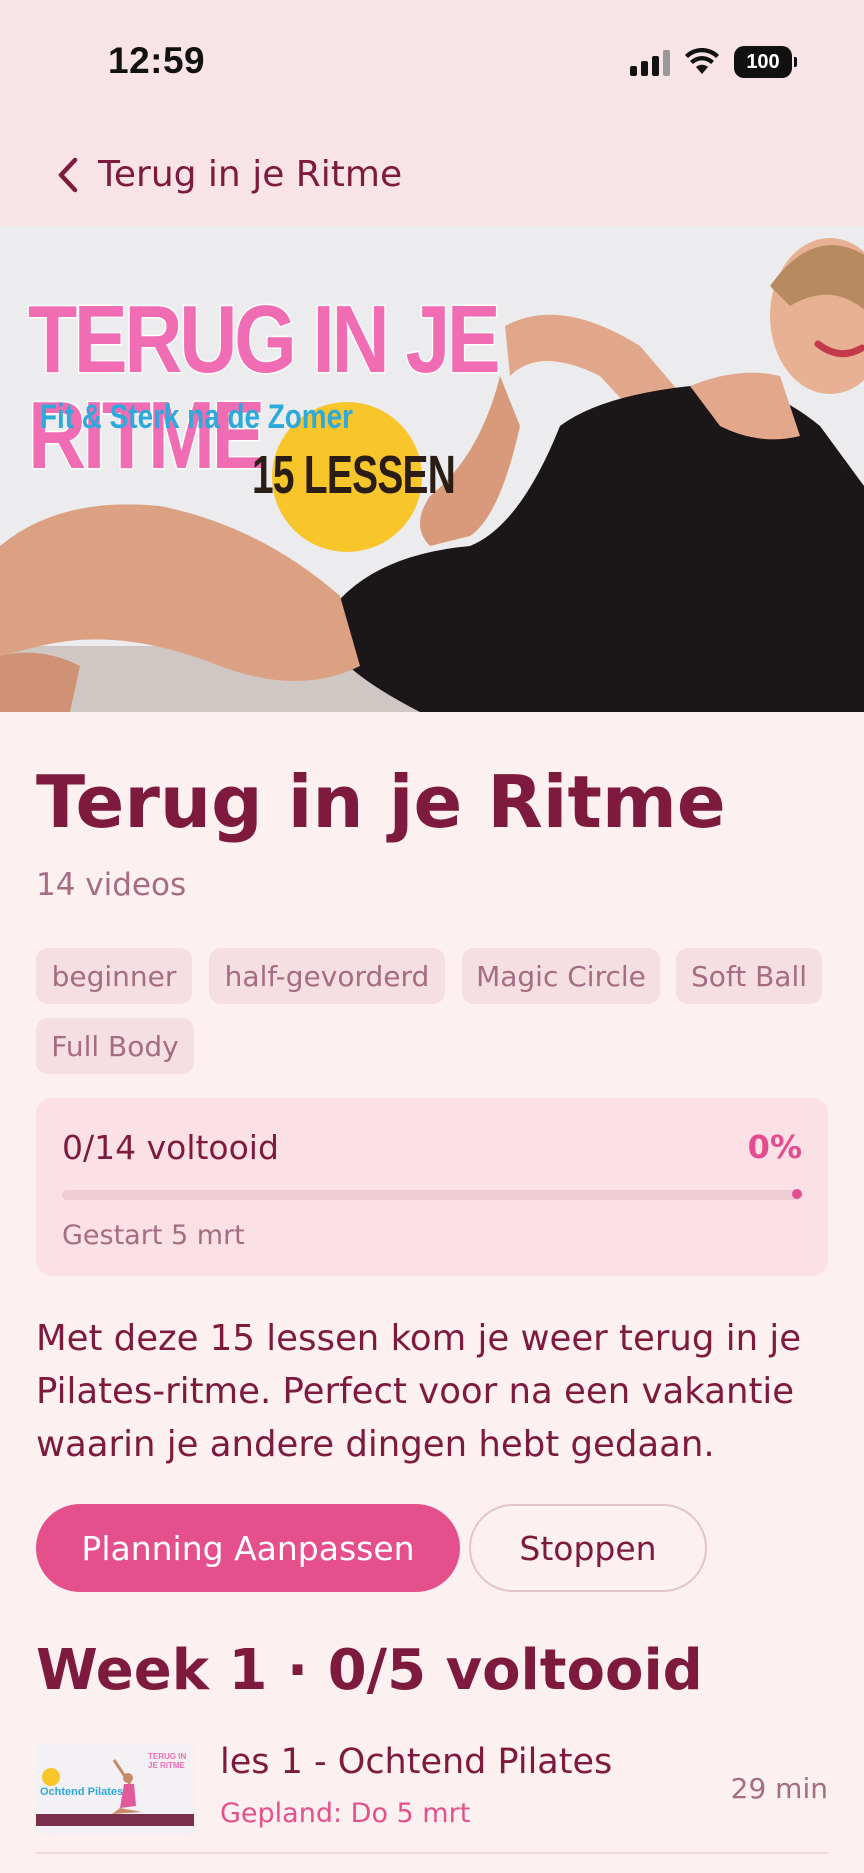  What do you see at coordinates (779, 1788) in the screenshot?
I see `lesson-duration: 29 min` at bounding box center [779, 1788].